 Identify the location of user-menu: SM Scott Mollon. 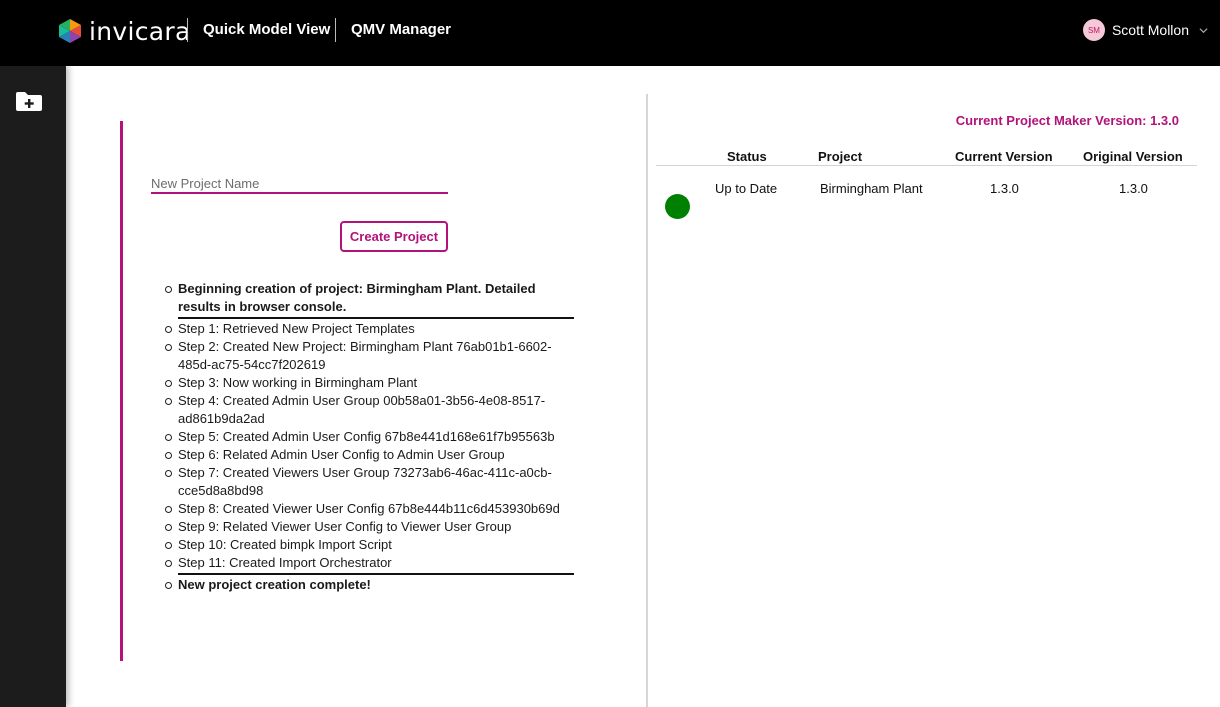
(1145, 30).